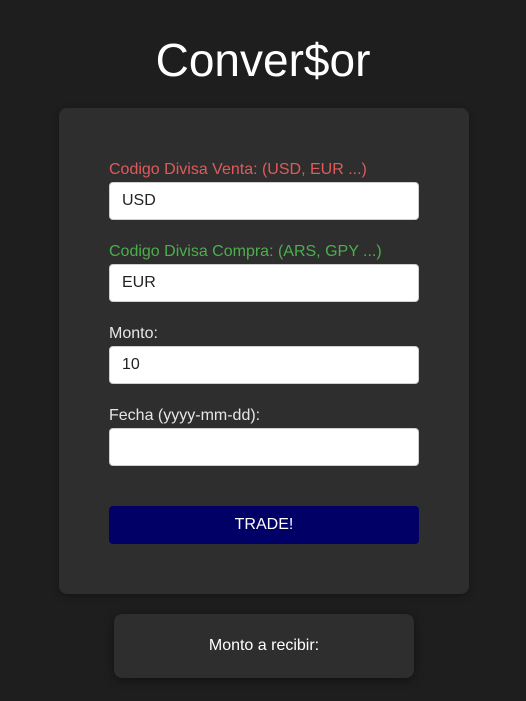 This screenshot has width=526, height=701. What do you see at coordinates (264, 201) in the screenshot?
I see `sell-currency-input` at bounding box center [264, 201].